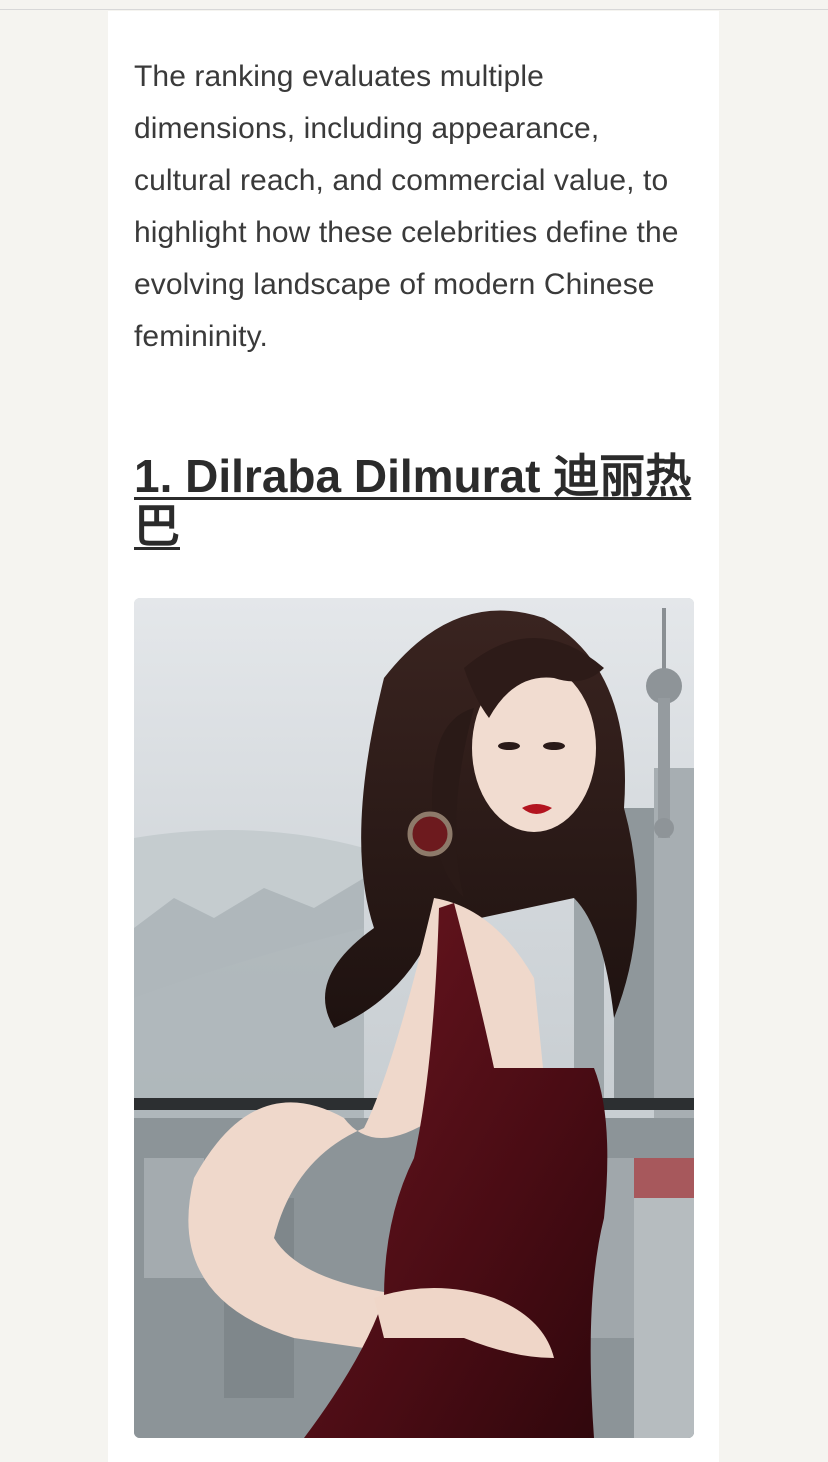 Image resolution: width=828 pixels, height=1462 pixels. Describe the element at coordinates (414, 5) in the screenshot. I see `top-divider` at that location.